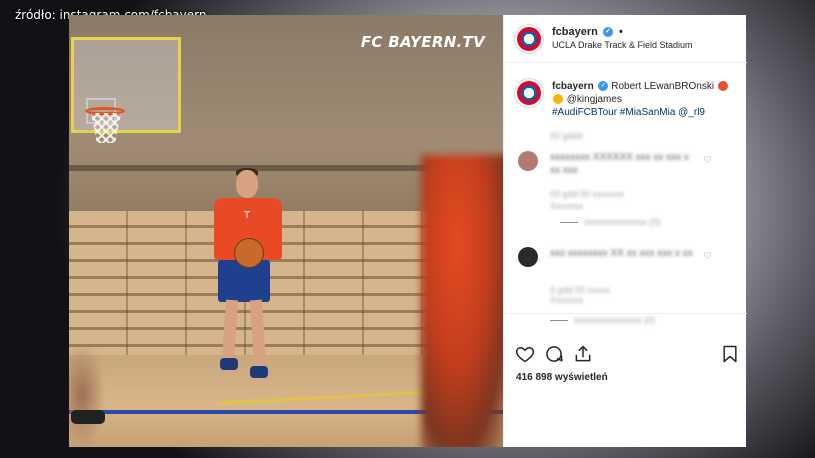 The width and height of the screenshot is (815, 458). What do you see at coordinates (573, 86) in the screenshot?
I see `caption-username: fcbayern` at bounding box center [573, 86].